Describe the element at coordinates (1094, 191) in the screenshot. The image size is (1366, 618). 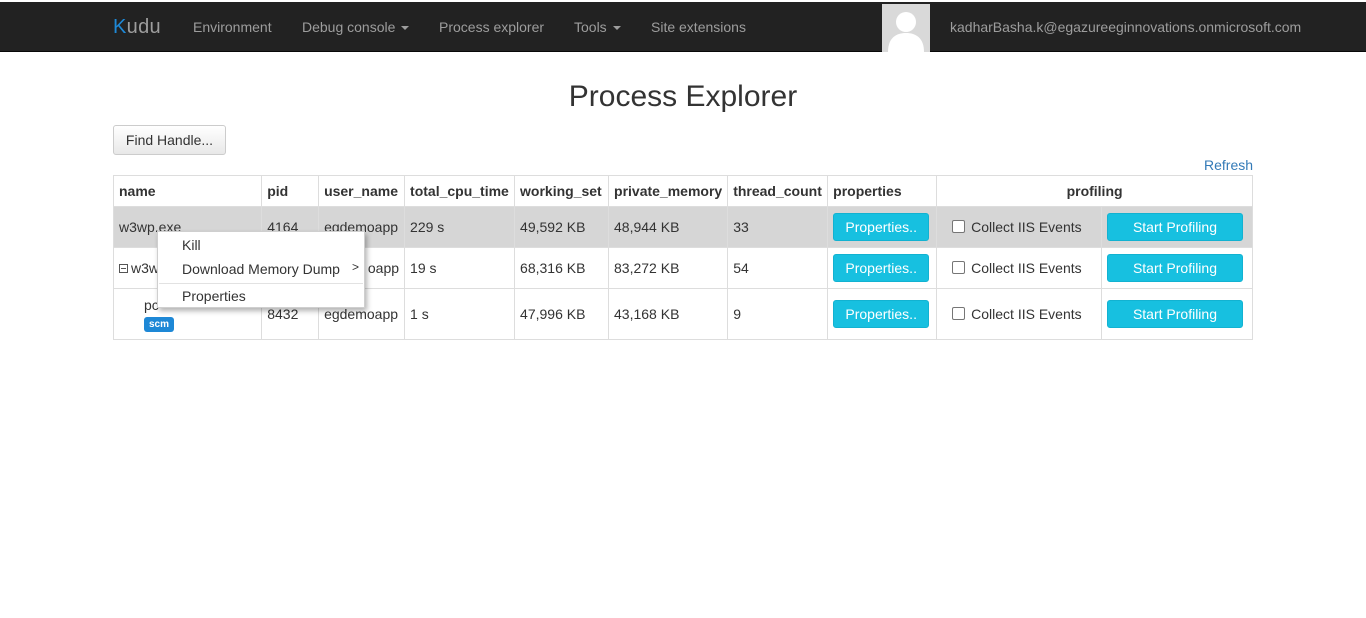
I see `col-header-profiling: profiling` at that location.